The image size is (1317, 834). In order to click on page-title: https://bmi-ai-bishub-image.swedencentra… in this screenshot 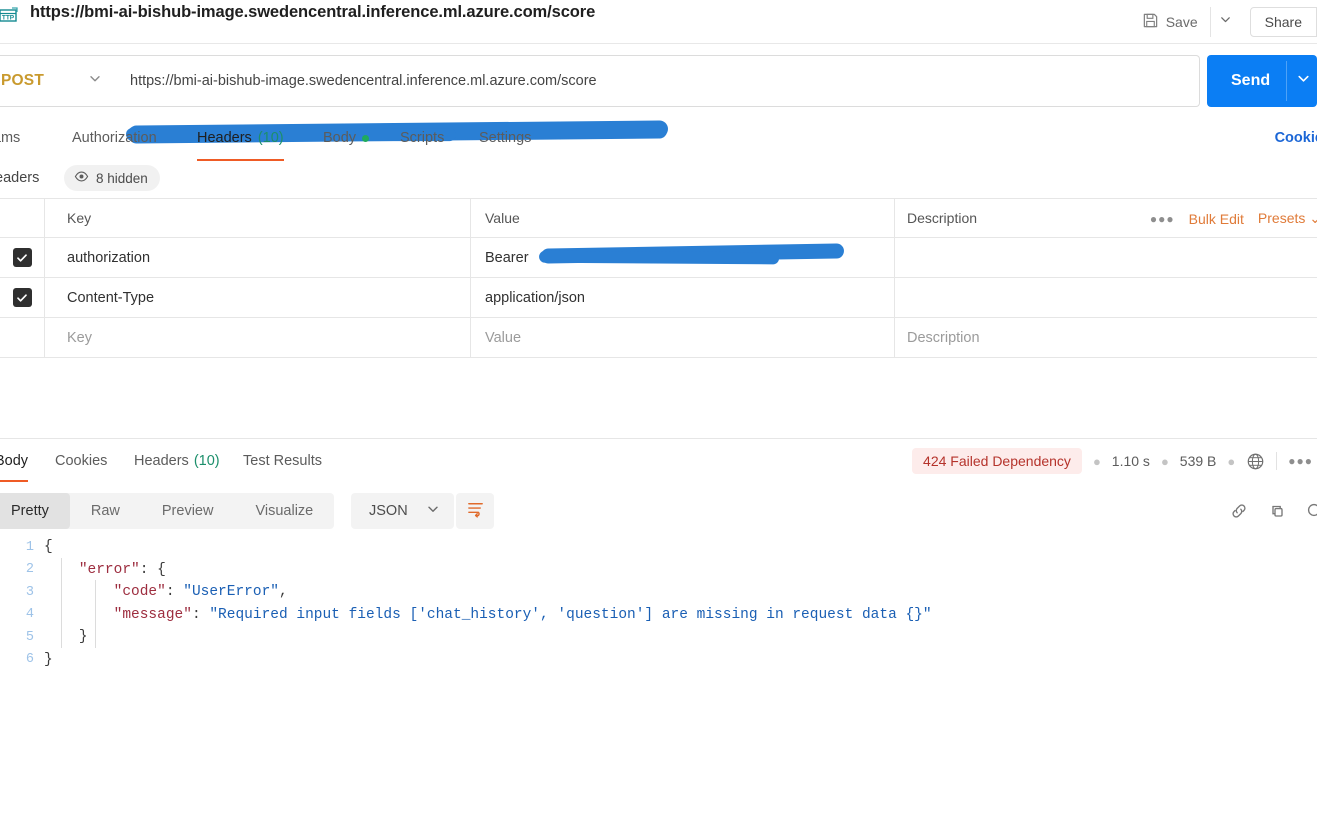, I will do `click(313, 12)`.